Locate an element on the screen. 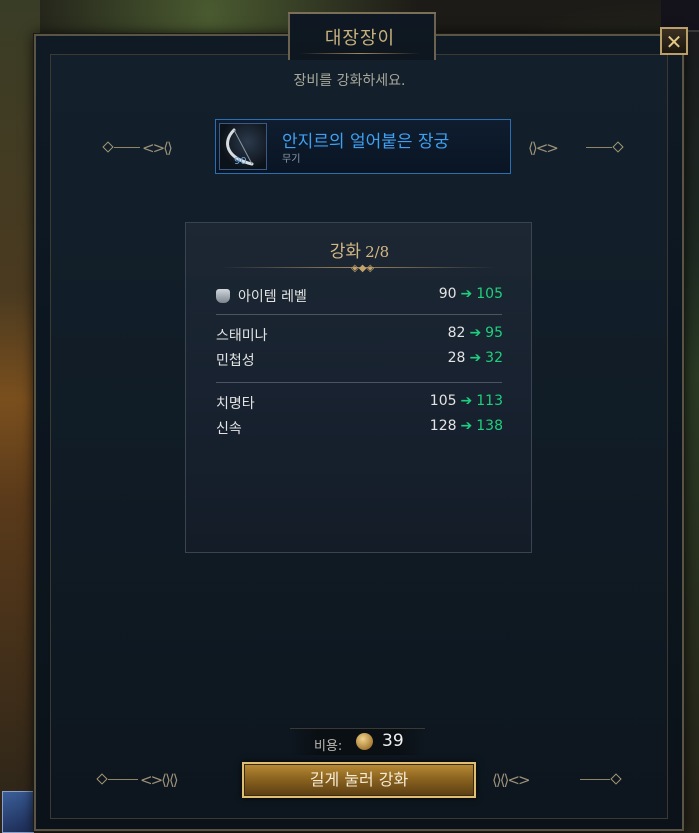  window-title: 대장장이 is located at coordinates (360, 38).